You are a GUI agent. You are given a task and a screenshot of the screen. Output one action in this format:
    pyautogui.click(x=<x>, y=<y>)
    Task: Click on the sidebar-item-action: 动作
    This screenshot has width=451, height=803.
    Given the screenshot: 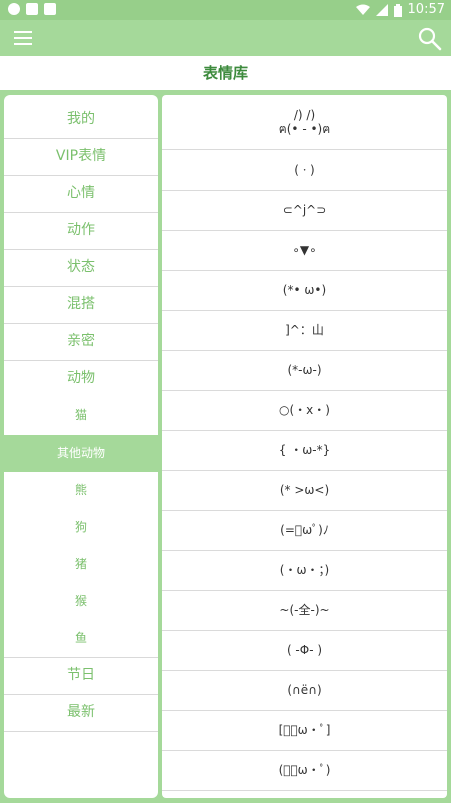 What is the action you would take?
    pyautogui.click(x=81, y=230)
    